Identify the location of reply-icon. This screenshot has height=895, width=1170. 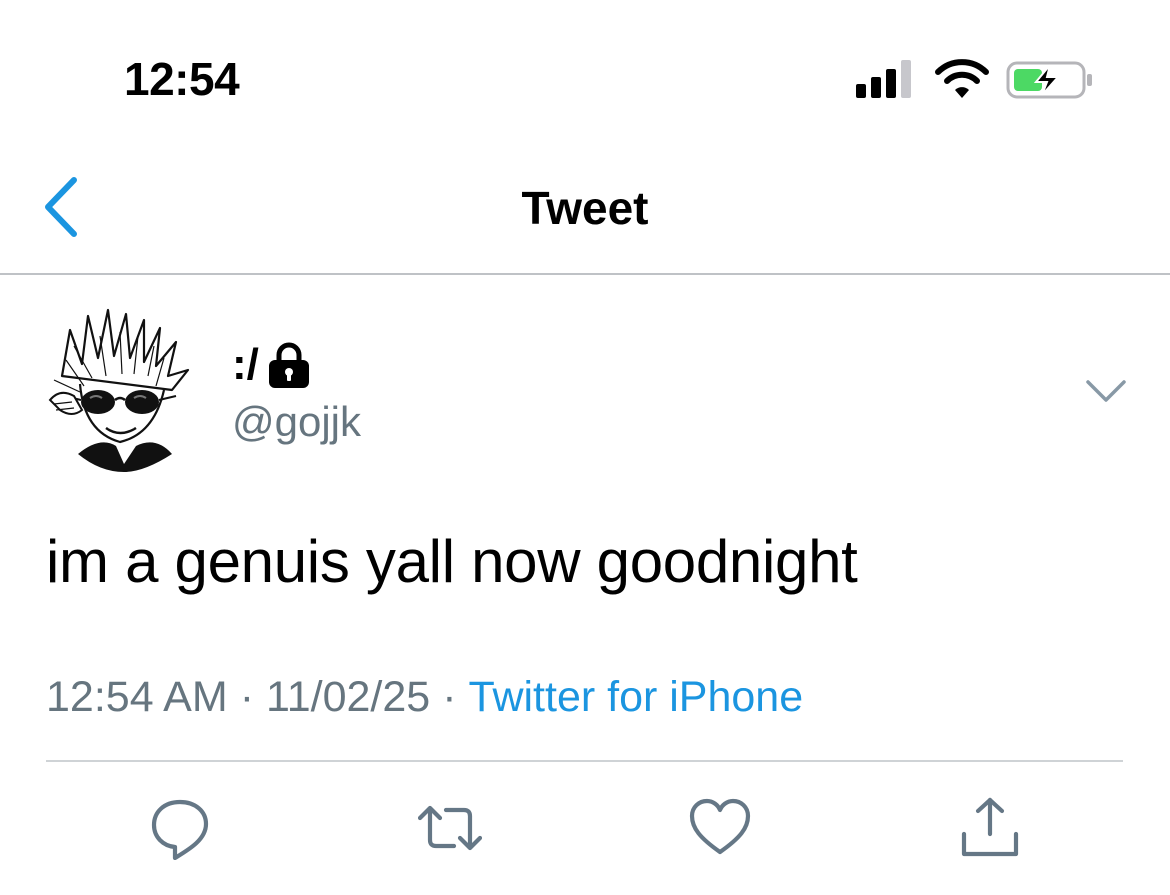
(180, 828).